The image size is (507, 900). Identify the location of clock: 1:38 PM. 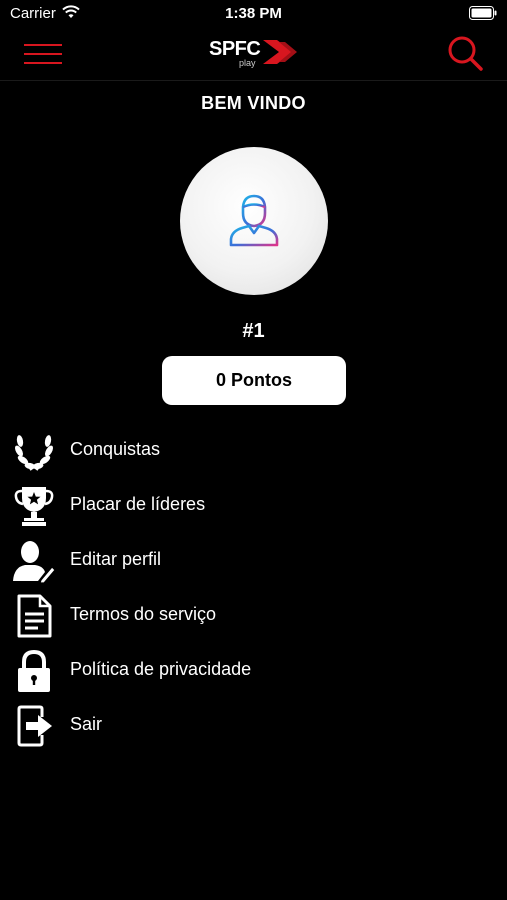
(253, 13).